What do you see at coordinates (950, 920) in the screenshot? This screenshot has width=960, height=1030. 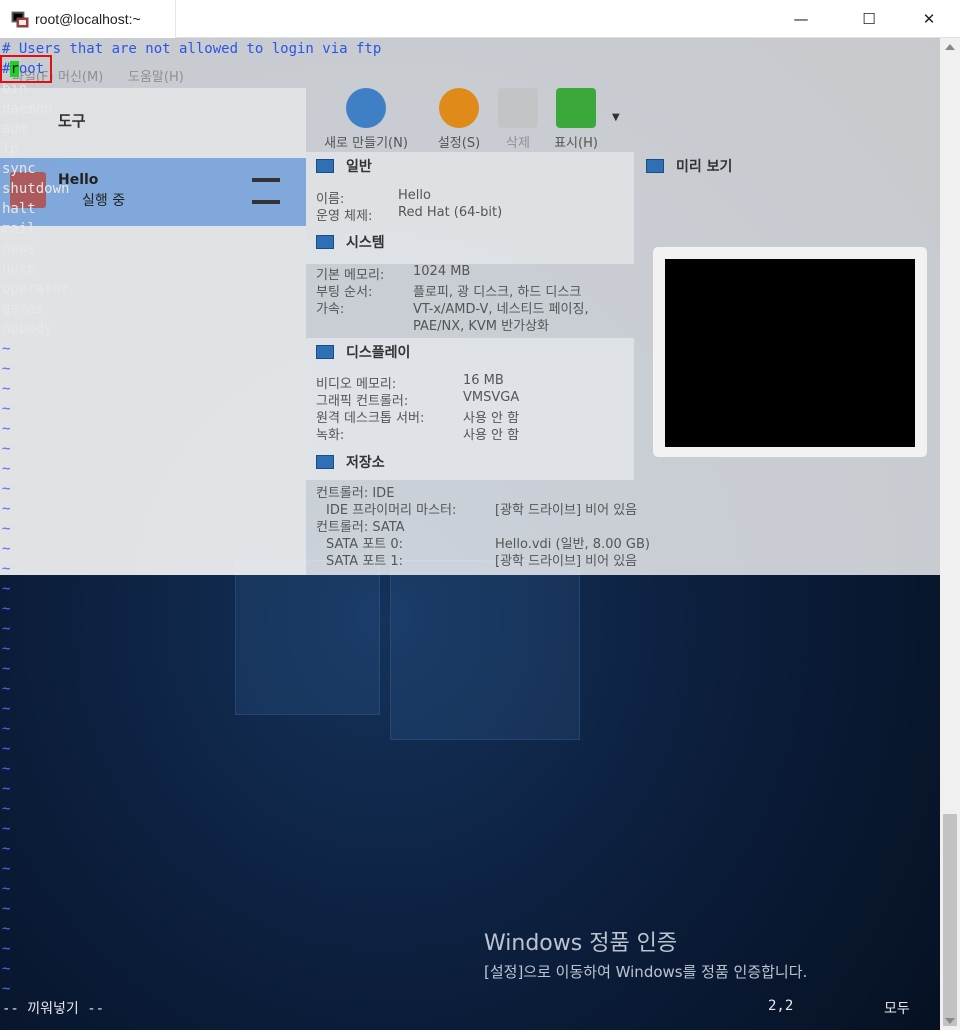 I see `scroll-thumb` at bounding box center [950, 920].